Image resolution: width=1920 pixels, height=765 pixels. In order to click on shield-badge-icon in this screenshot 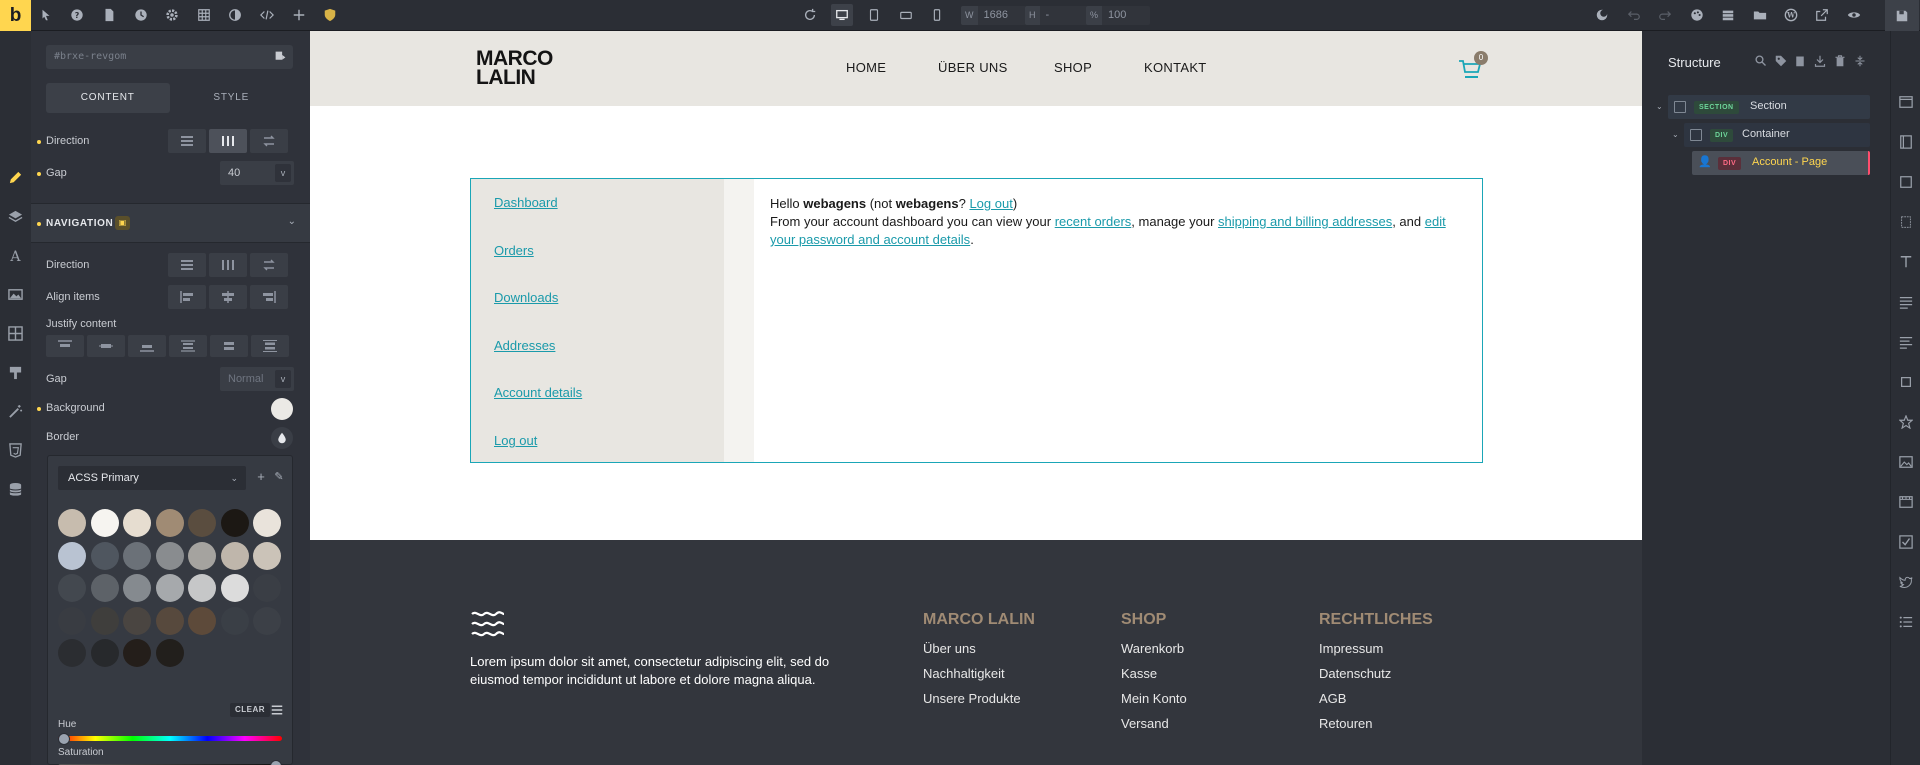, I will do `click(330, 15)`.